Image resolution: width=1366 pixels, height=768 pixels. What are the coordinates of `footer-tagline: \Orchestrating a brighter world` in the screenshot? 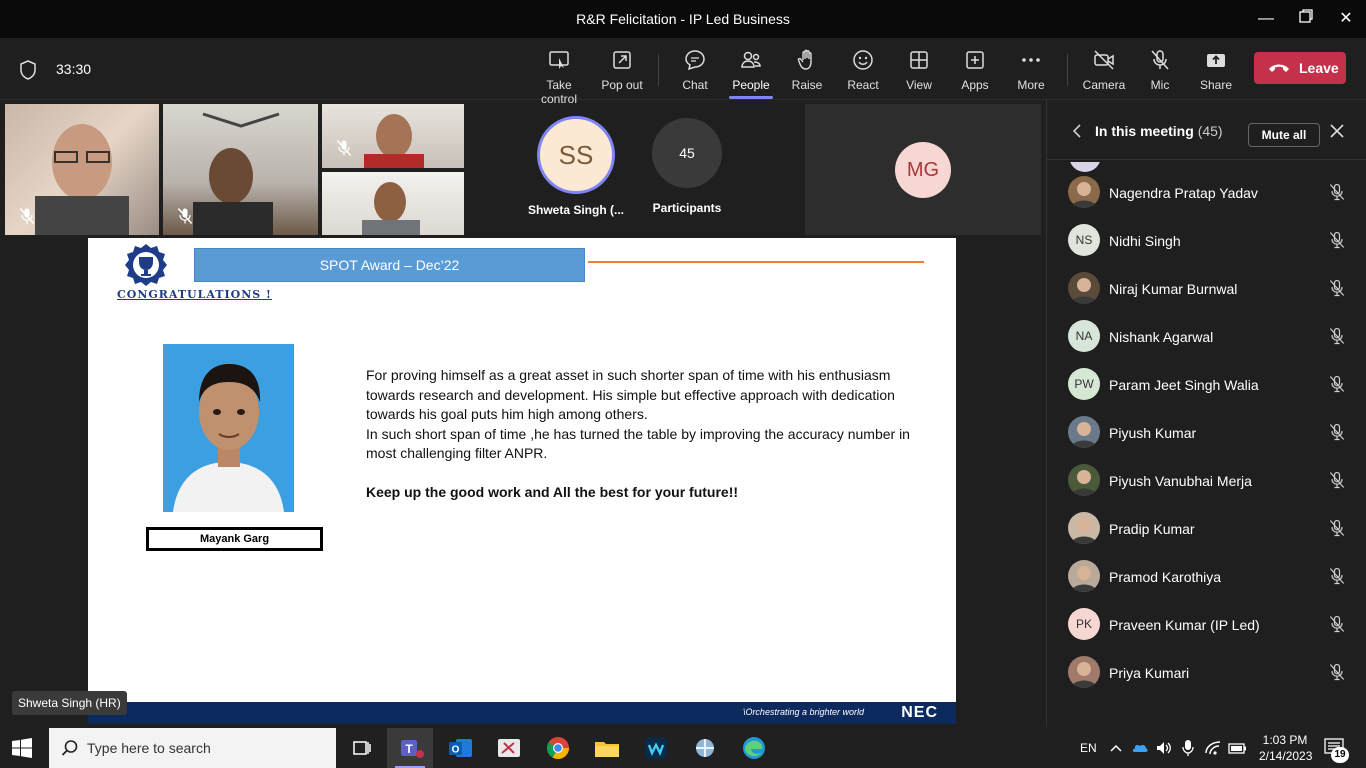 It's located at (803, 712).